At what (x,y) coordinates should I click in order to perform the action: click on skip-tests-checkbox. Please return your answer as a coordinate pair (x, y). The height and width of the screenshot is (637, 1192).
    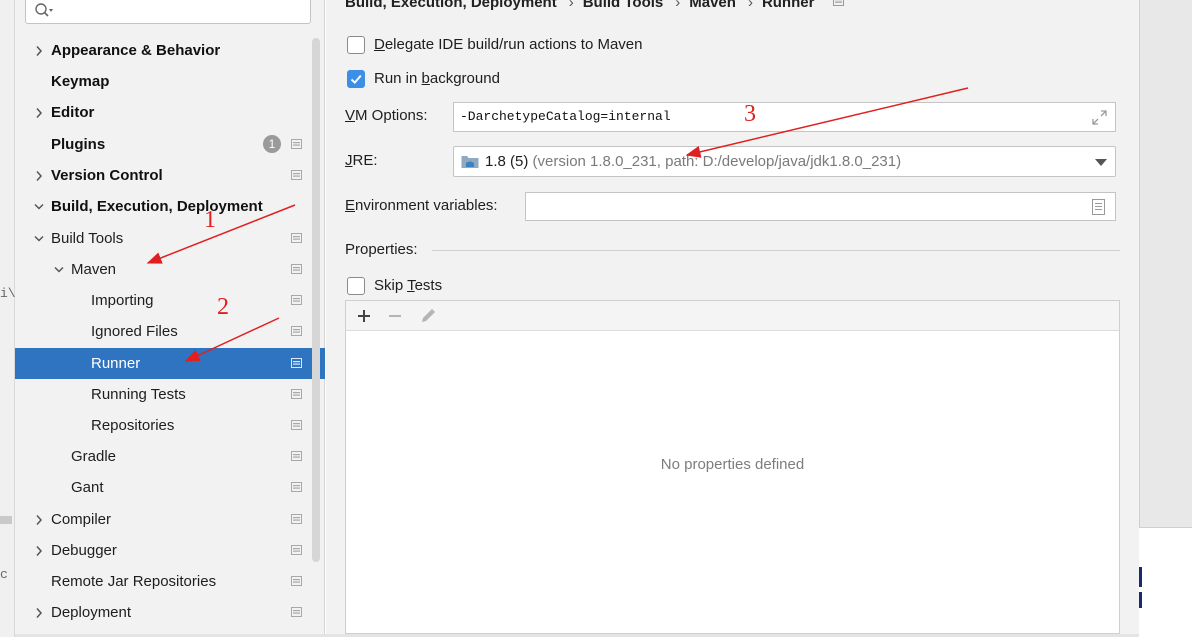
    Looking at the image, I should click on (356, 286).